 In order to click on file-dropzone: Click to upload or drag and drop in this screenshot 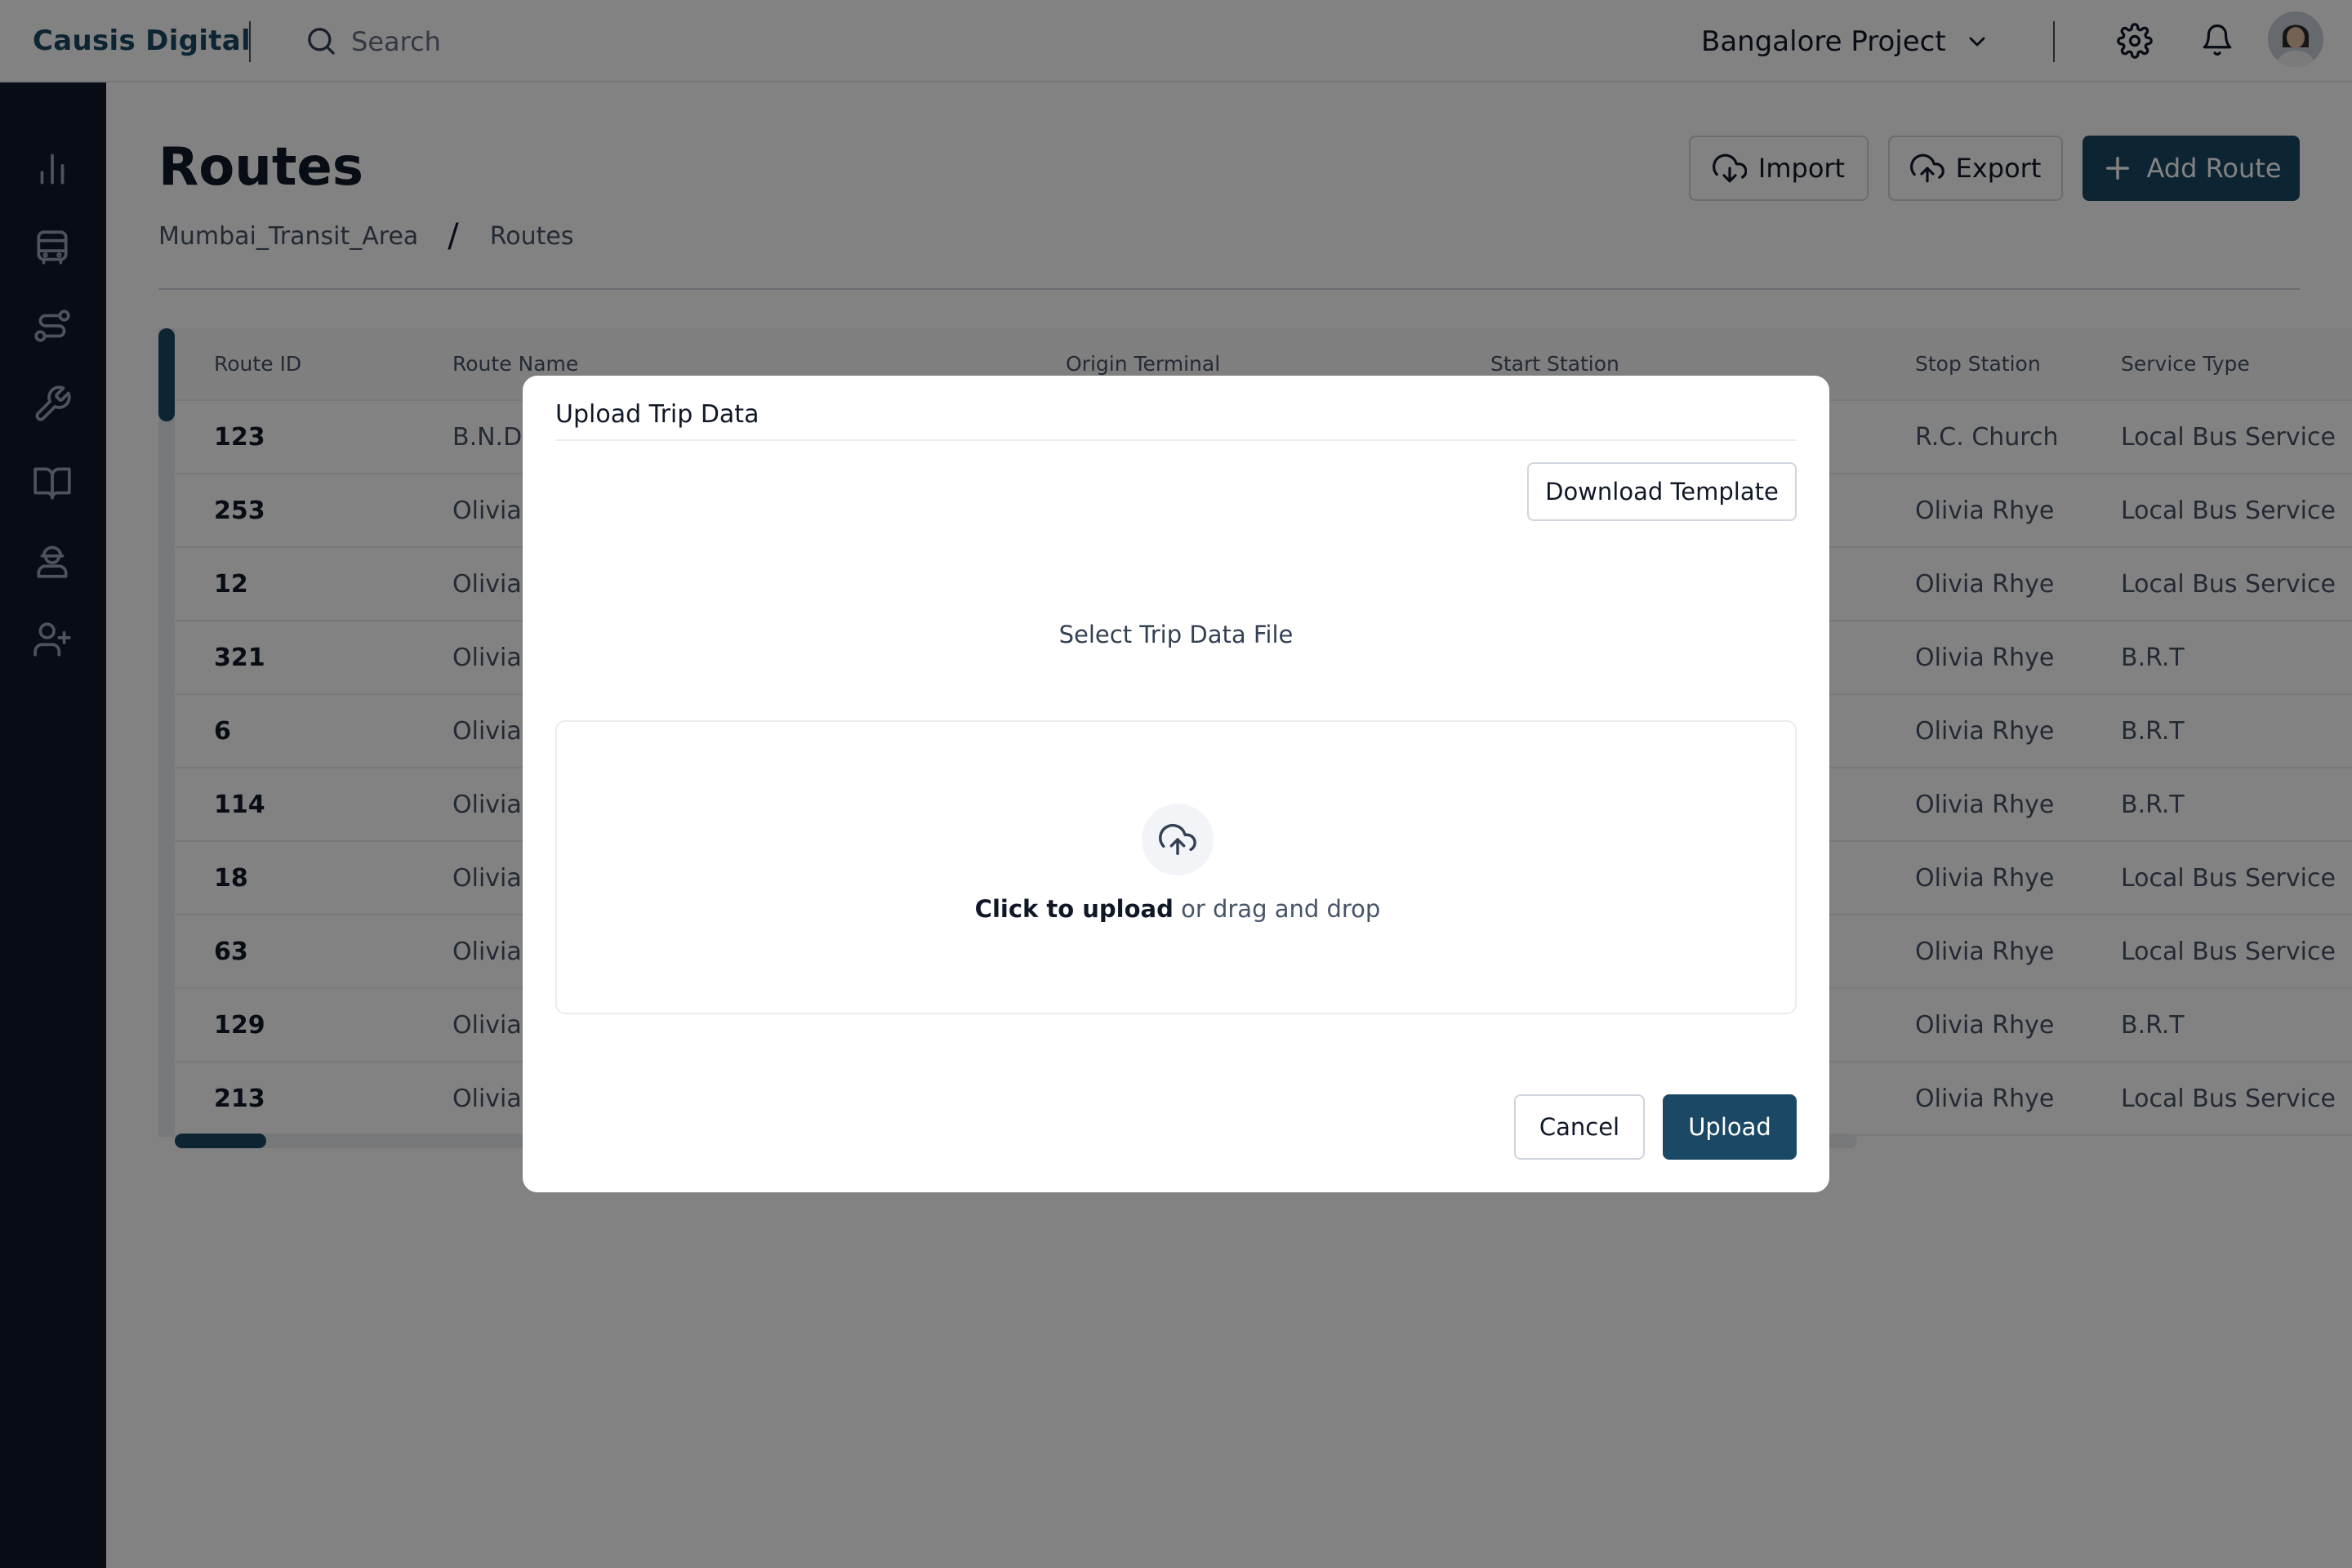, I will do `click(1176, 867)`.